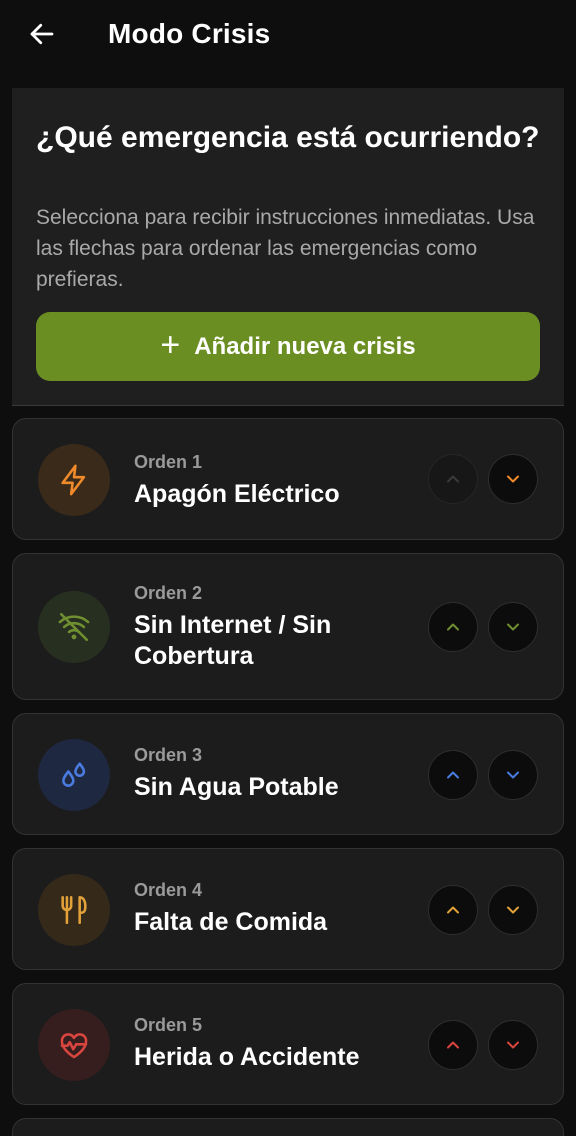 Image resolution: width=576 pixels, height=1136 pixels. I want to click on crisis-card-partial, so click(288, 1127).